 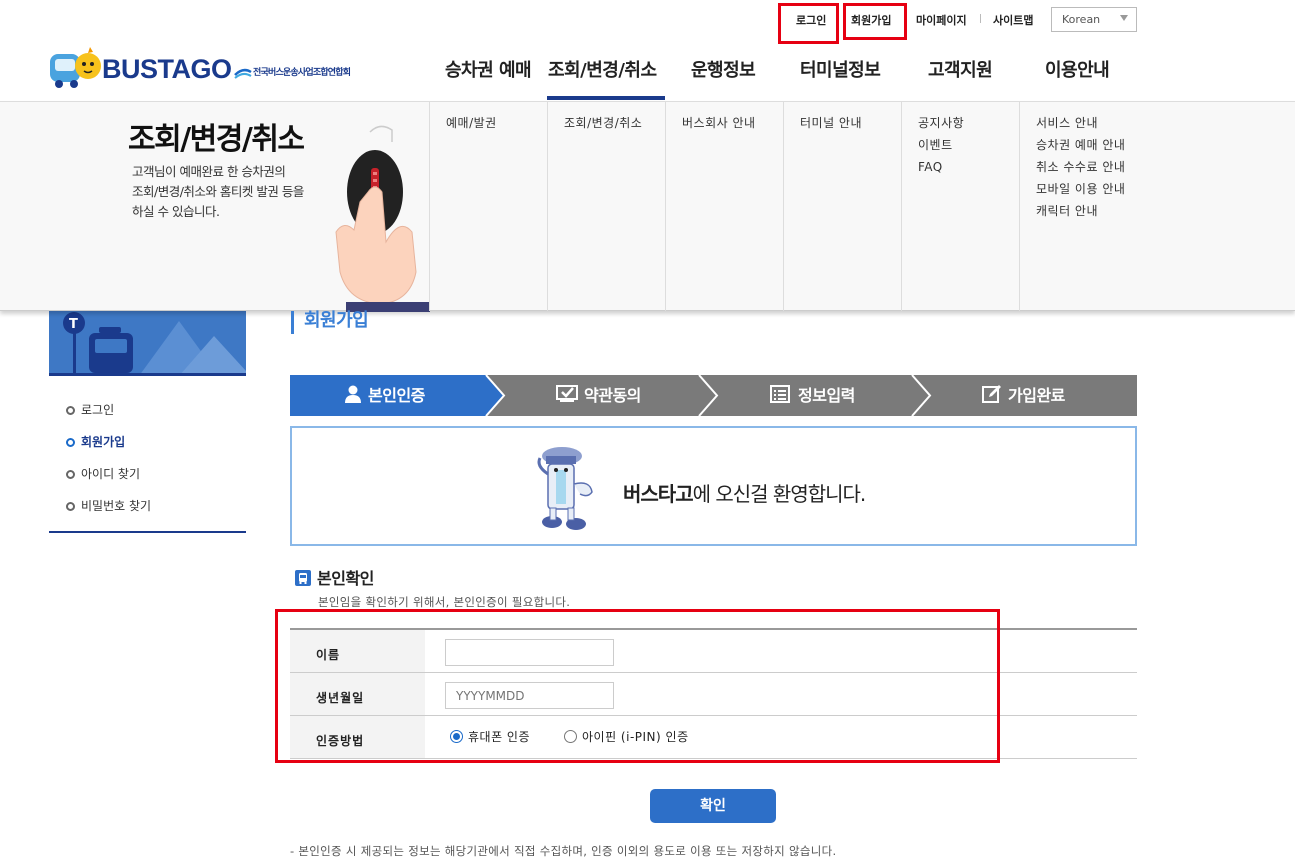 I want to click on association-name: 전국버스운송사업조합연합회, so click(x=302, y=73).